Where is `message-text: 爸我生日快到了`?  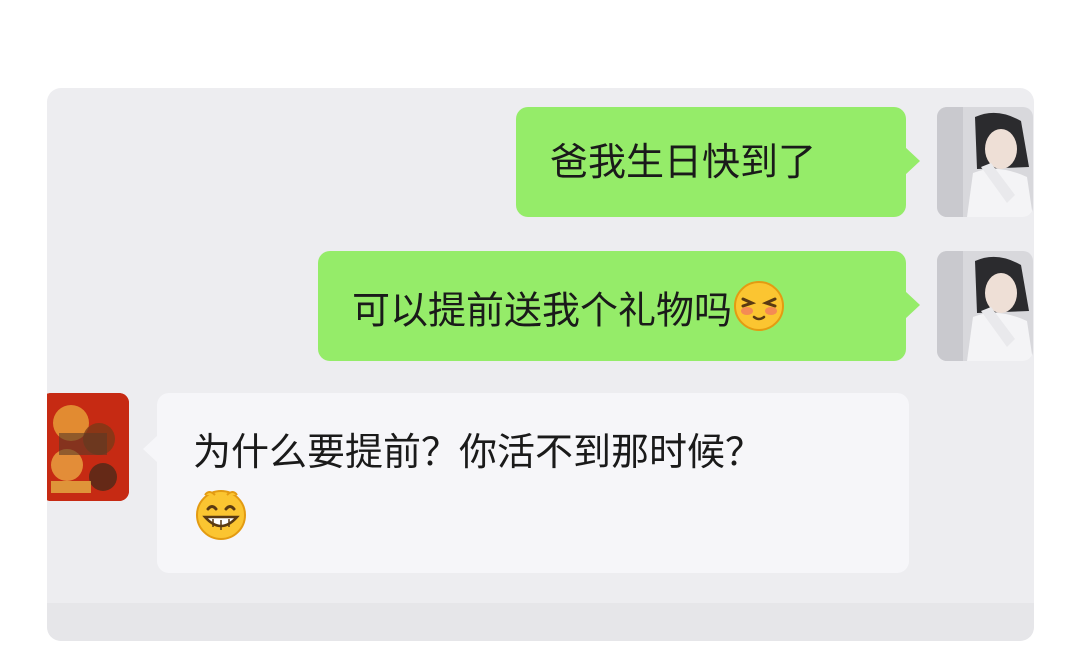
message-text: 爸我生日快到了 is located at coordinates (683, 162).